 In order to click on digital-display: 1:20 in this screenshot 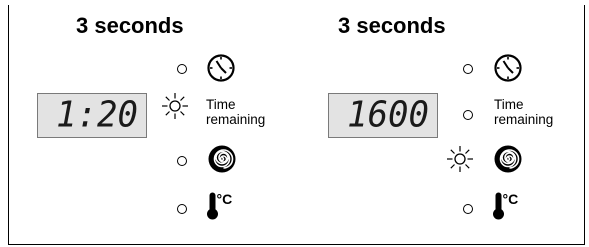, I will do `click(92, 115)`.